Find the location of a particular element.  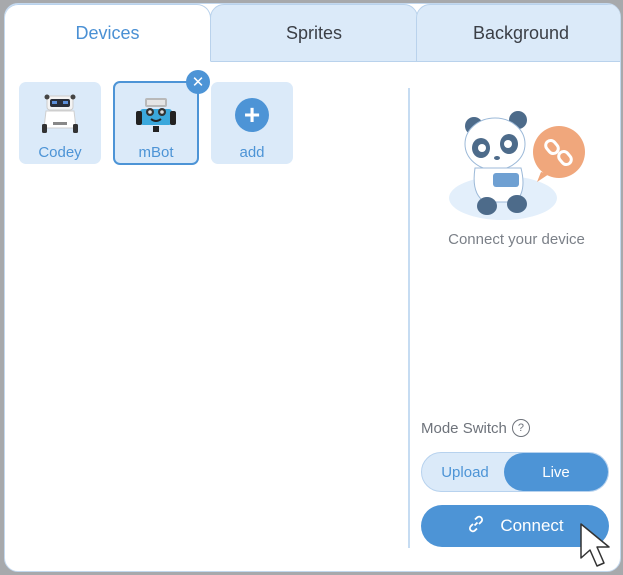

connect-label: Connect is located at coordinates (532, 525).